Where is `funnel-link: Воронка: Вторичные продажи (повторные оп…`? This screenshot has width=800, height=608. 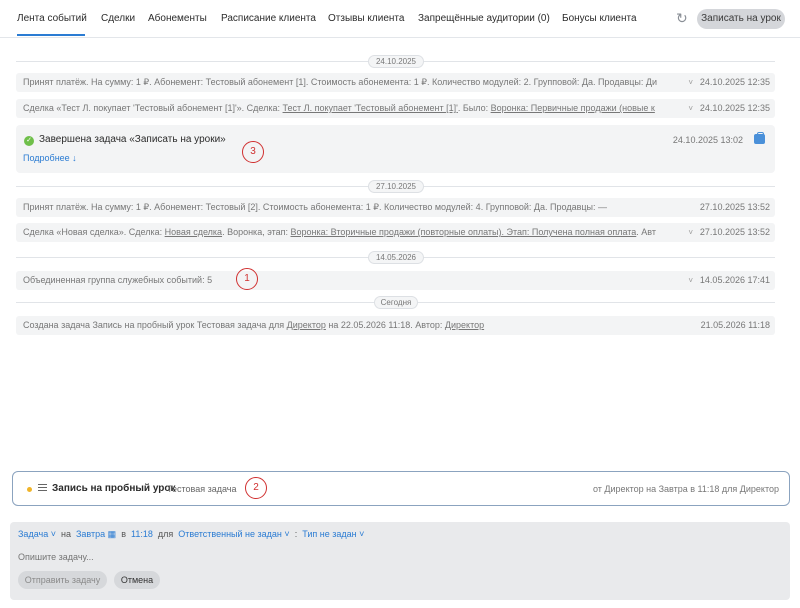 funnel-link: Воронка: Вторичные продажи (повторные оп… is located at coordinates (464, 232).